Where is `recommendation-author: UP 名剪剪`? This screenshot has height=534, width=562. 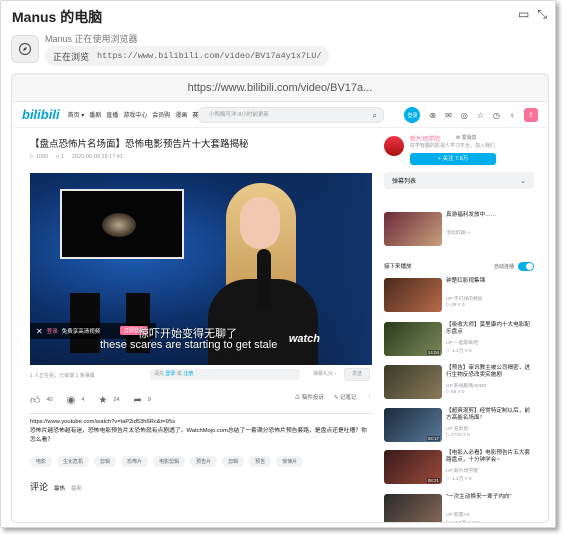 recommendation-author: UP 名剪剪 is located at coordinates (457, 428).